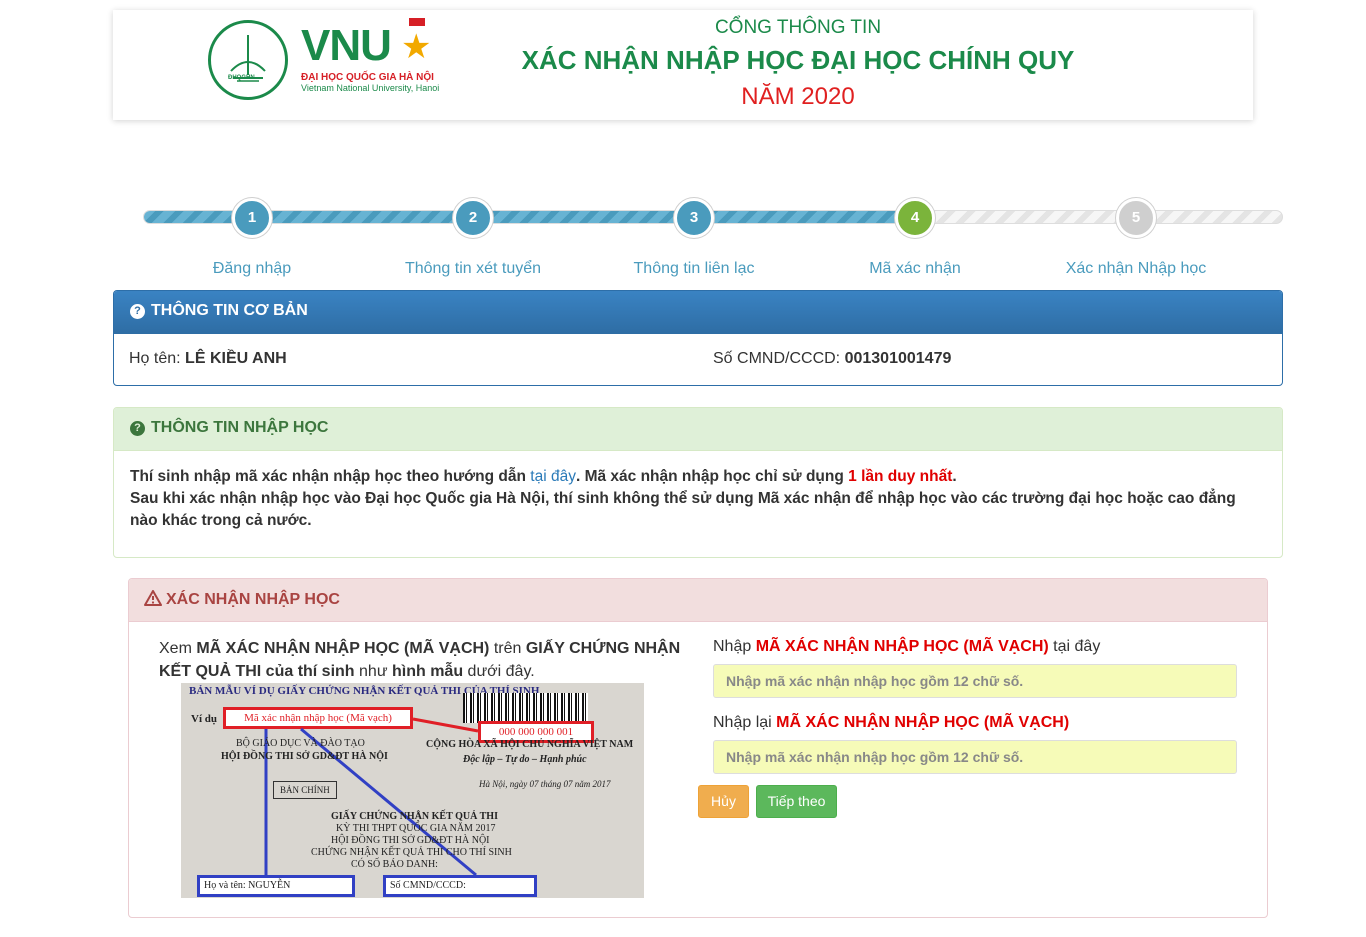 Image resolution: width=1366 pixels, height=937 pixels. I want to click on label-text: Nhập, so click(734, 646).